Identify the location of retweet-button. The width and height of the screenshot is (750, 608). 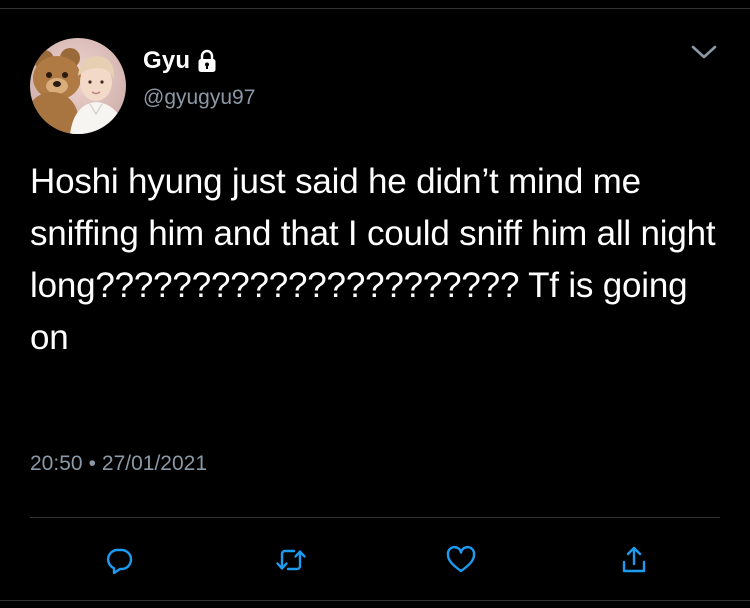
(291, 562).